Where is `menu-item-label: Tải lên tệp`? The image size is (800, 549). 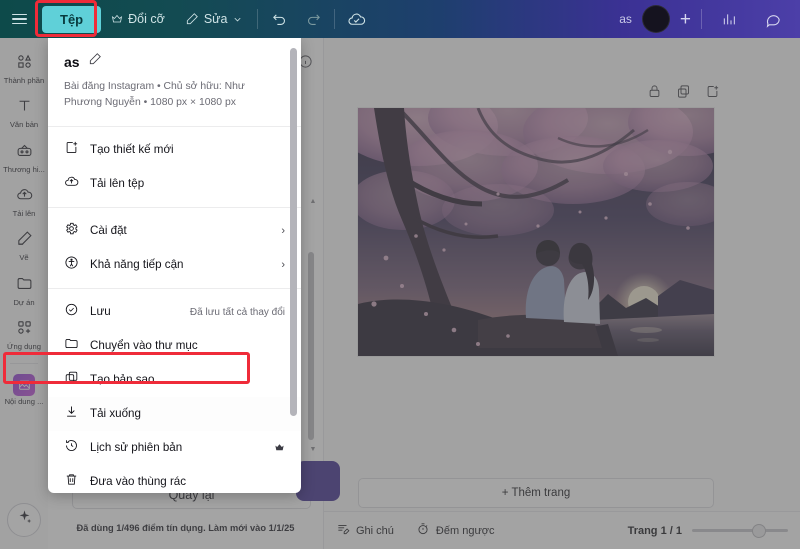
menu-item-label: Tải lên tệp is located at coordinates (117, 184).